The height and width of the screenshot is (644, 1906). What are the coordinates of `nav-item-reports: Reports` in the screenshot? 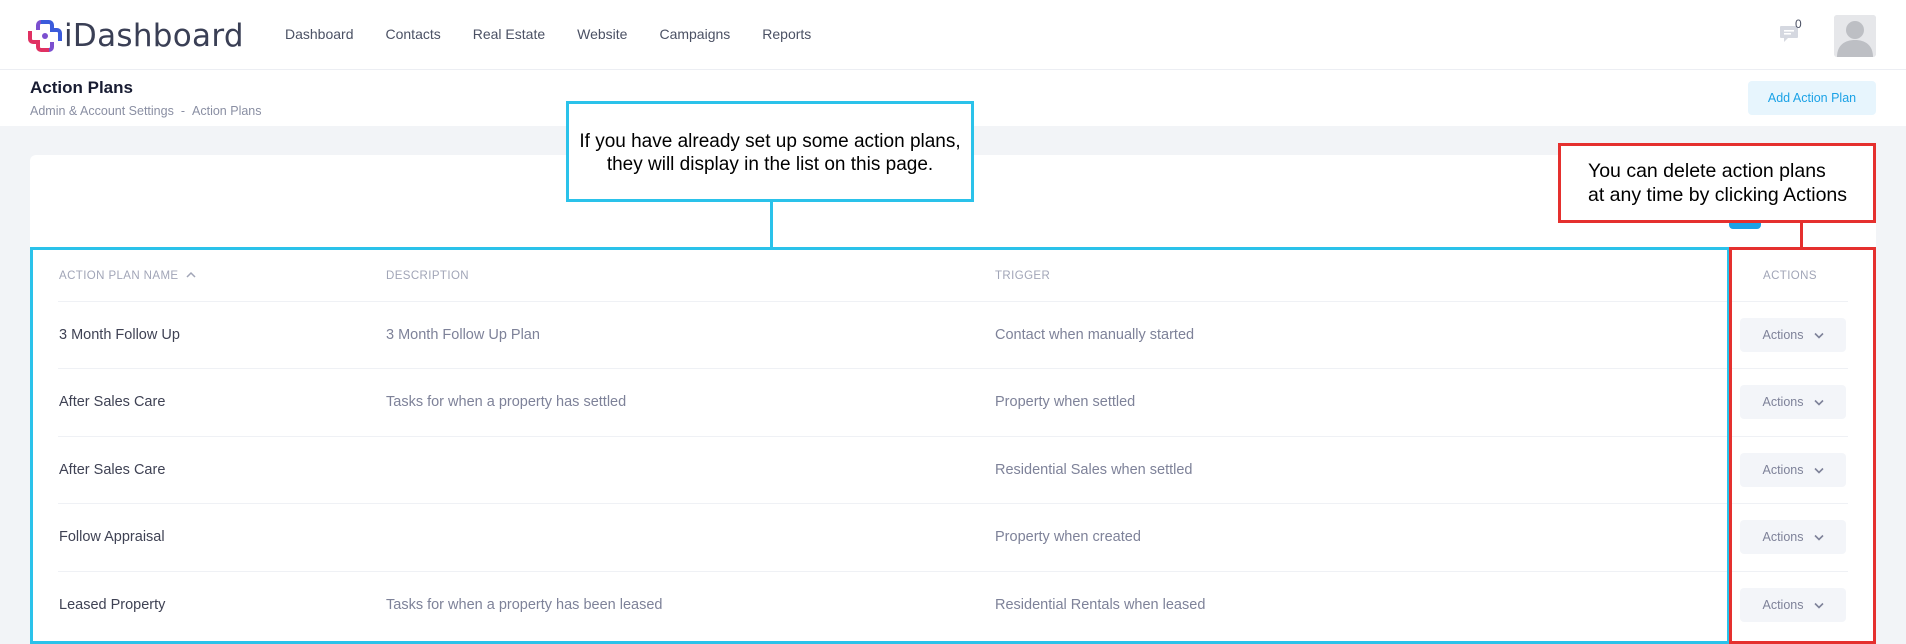 It's located at (786, 34).